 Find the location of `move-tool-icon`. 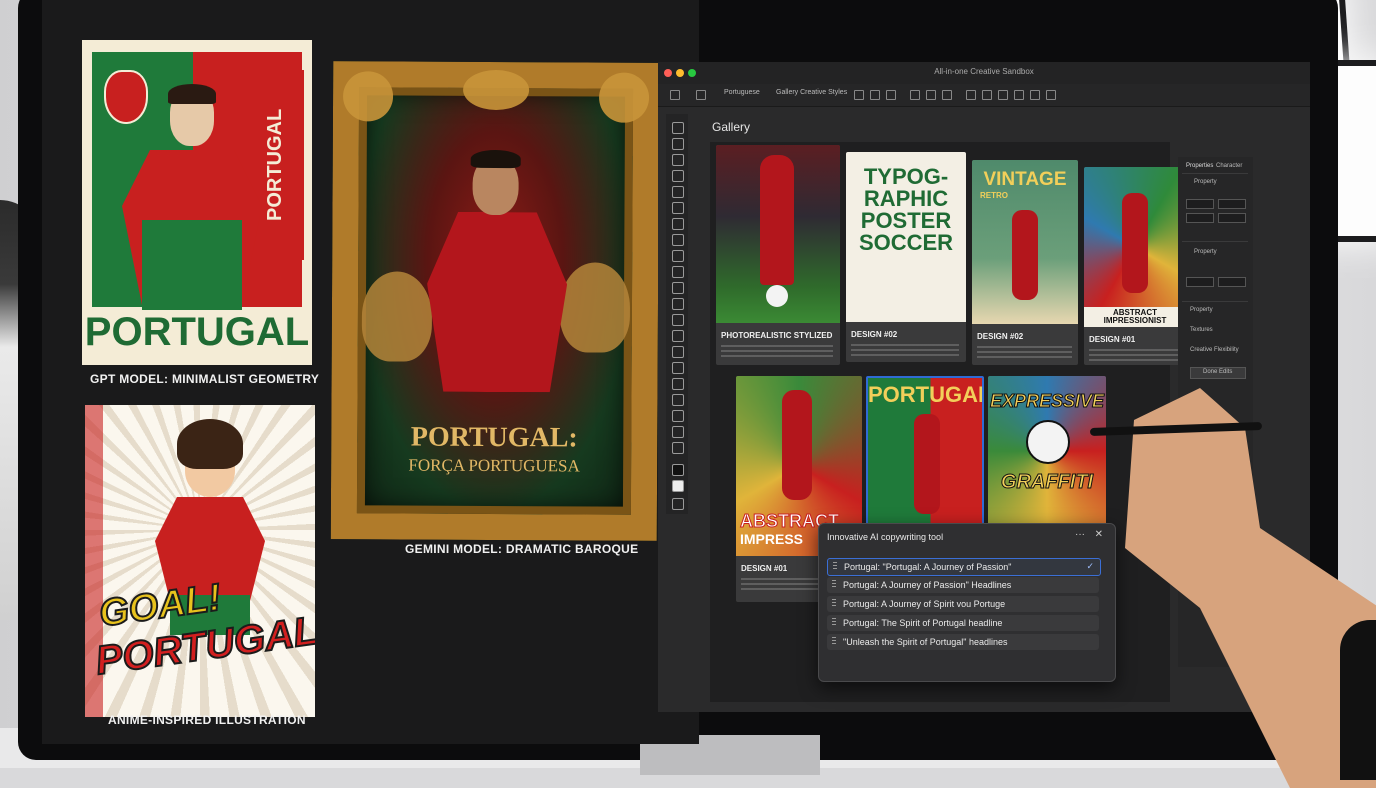

move-tool-icon is located at coordinates (678, 128).